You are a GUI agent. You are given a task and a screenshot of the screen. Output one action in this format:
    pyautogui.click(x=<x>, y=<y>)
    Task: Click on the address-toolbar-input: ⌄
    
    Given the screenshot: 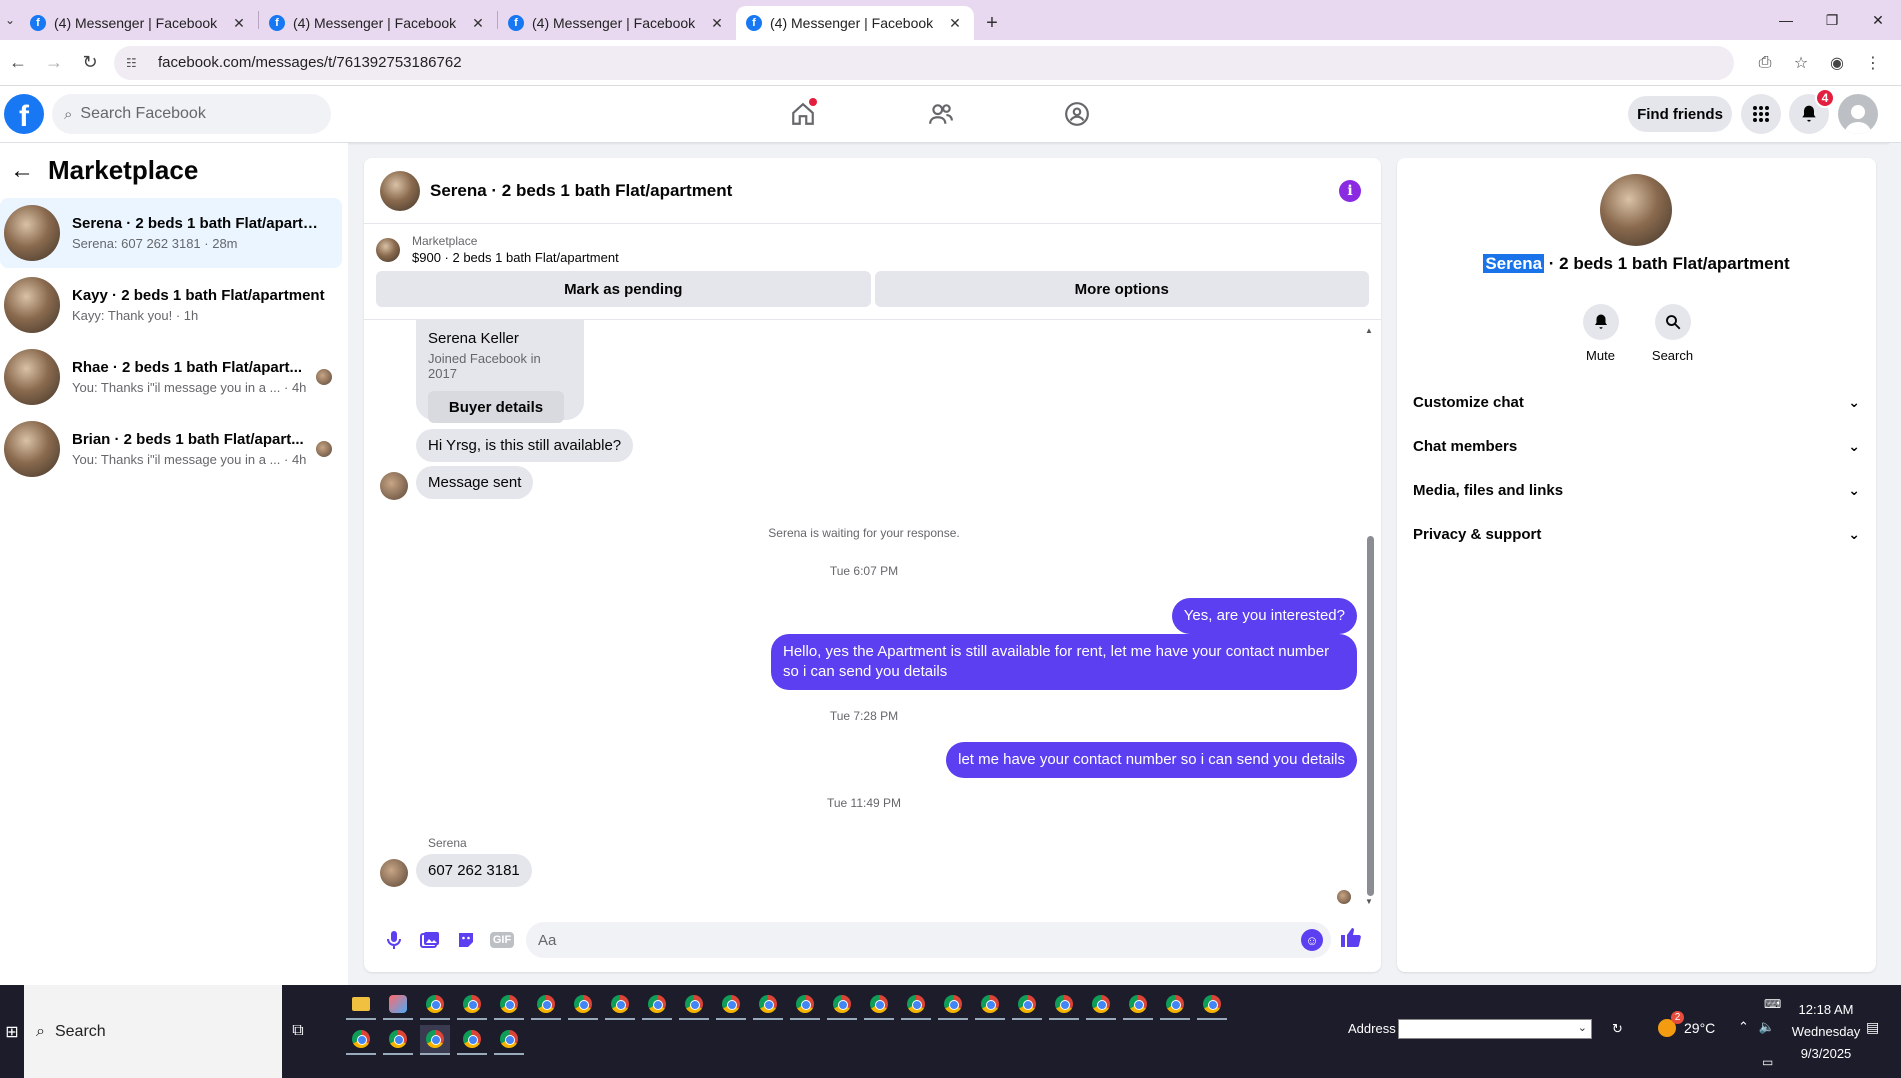 What is the action you would take?
    pyautogui.click(x=1495, y=1029)
    